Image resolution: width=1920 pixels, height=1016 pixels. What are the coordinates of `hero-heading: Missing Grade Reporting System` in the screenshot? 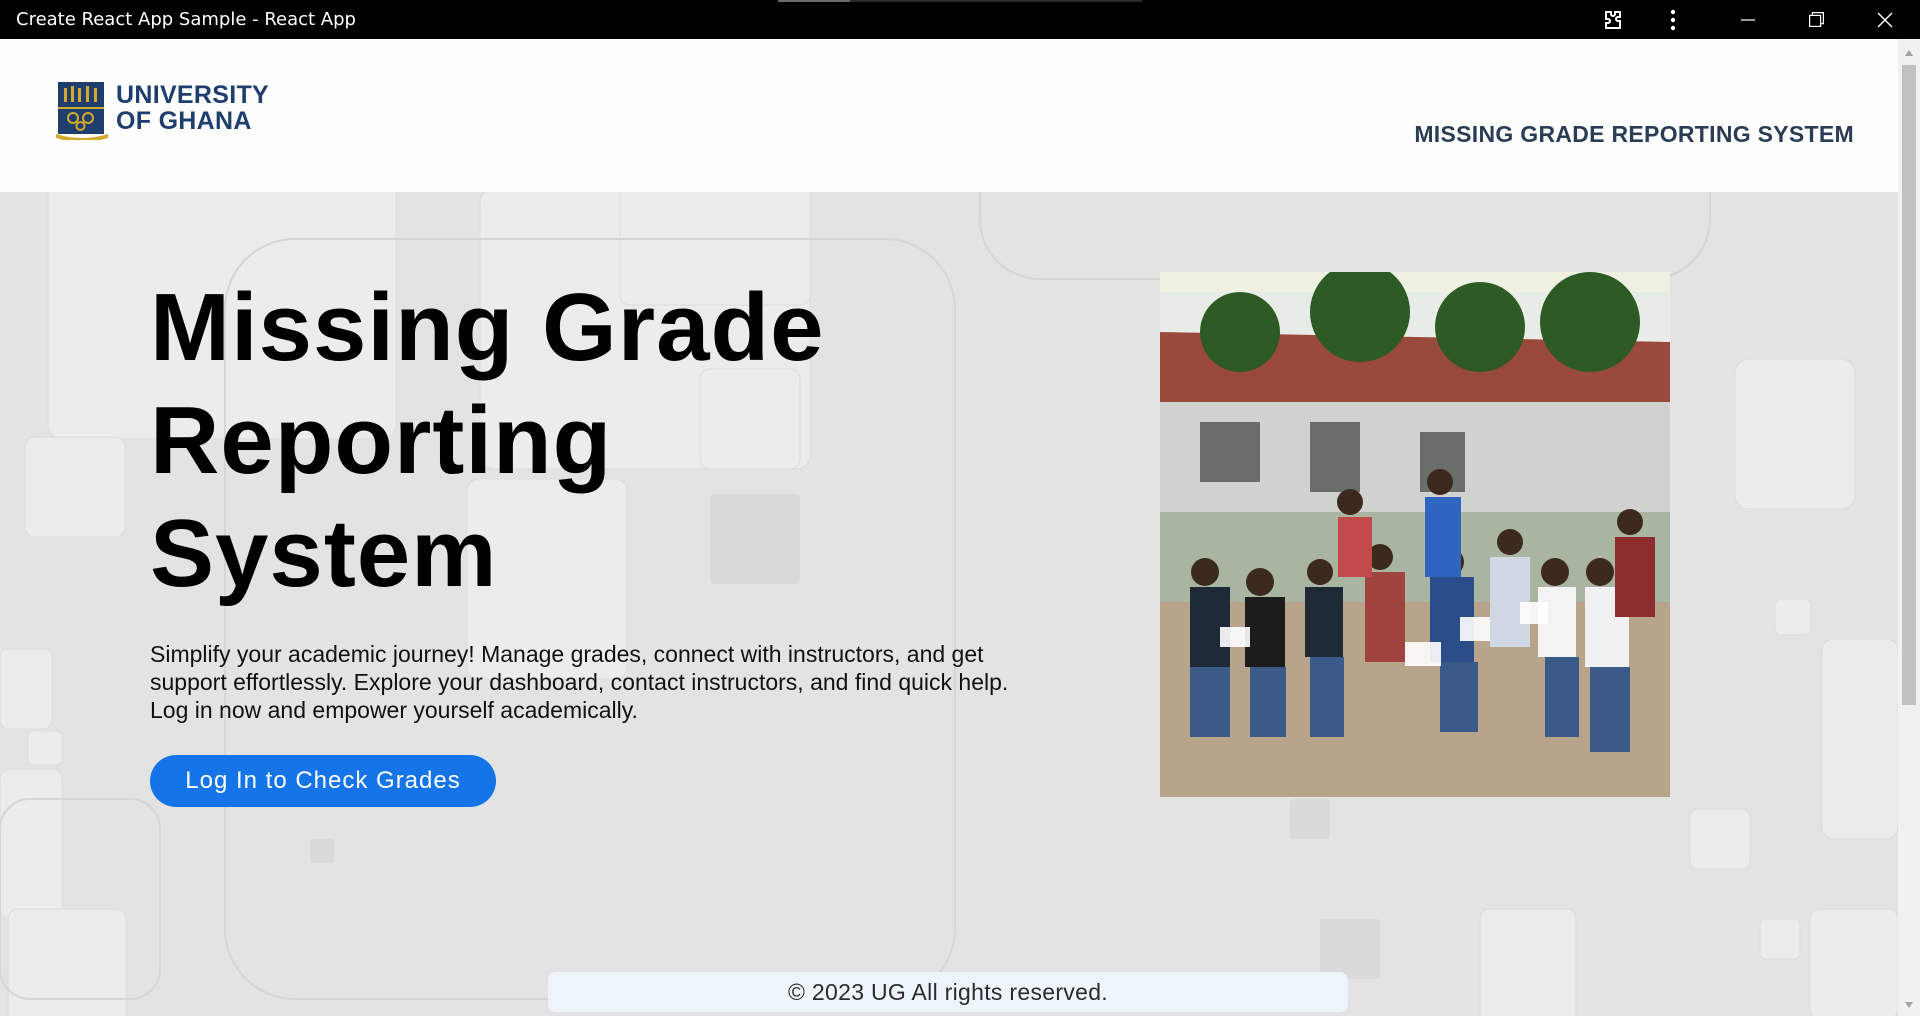 It's located at (560, 440).